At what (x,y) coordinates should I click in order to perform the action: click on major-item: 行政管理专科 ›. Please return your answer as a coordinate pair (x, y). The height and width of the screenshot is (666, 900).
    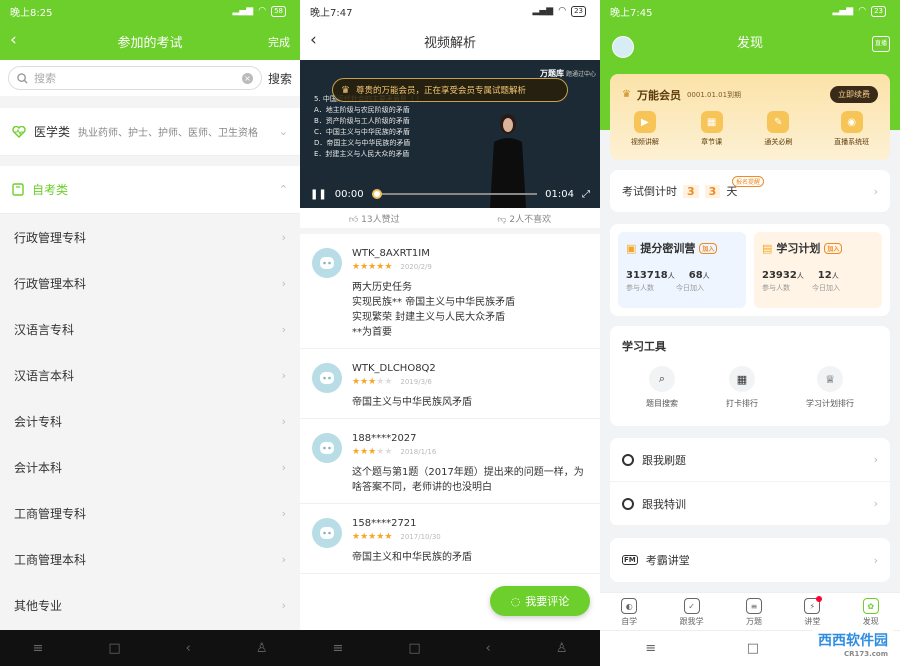
    Looking at the image, I should click on (150, 237).